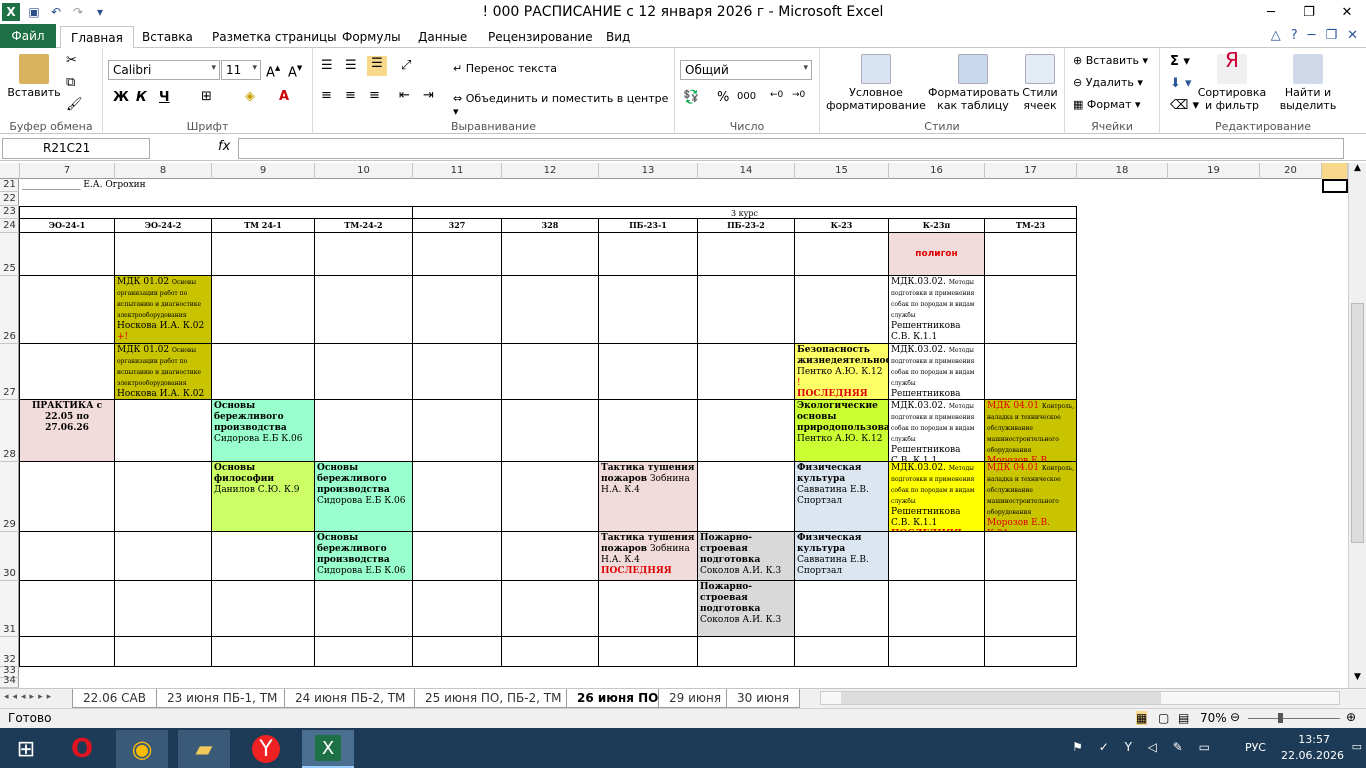  Describe the element at coordinates (1280, 718) in the screenshot. I see `zoom-slider-thumb` at that location.